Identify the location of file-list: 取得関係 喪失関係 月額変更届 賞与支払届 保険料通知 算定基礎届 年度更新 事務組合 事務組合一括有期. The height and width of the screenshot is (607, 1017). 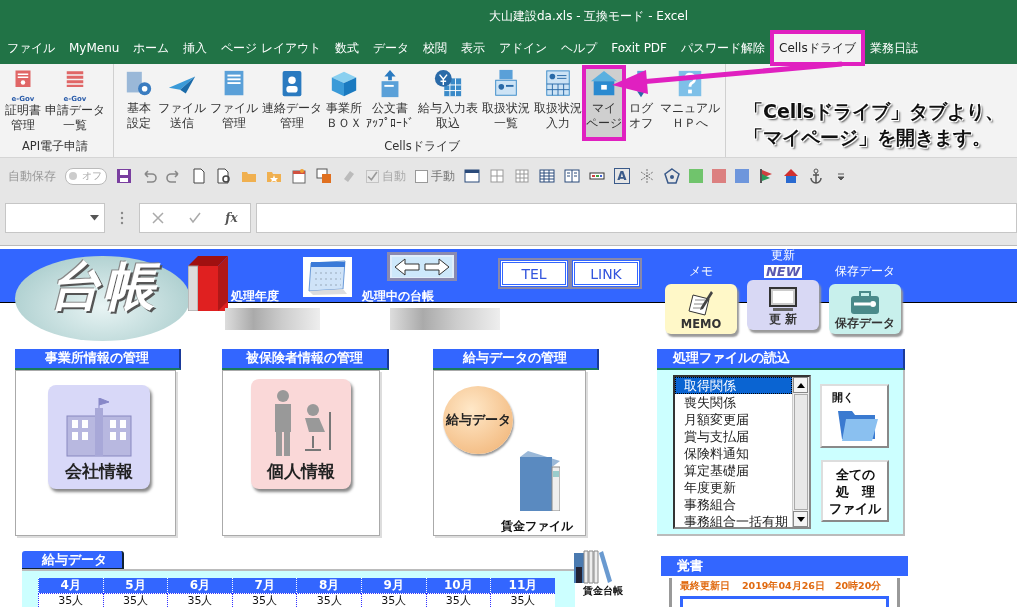
(742, 452).